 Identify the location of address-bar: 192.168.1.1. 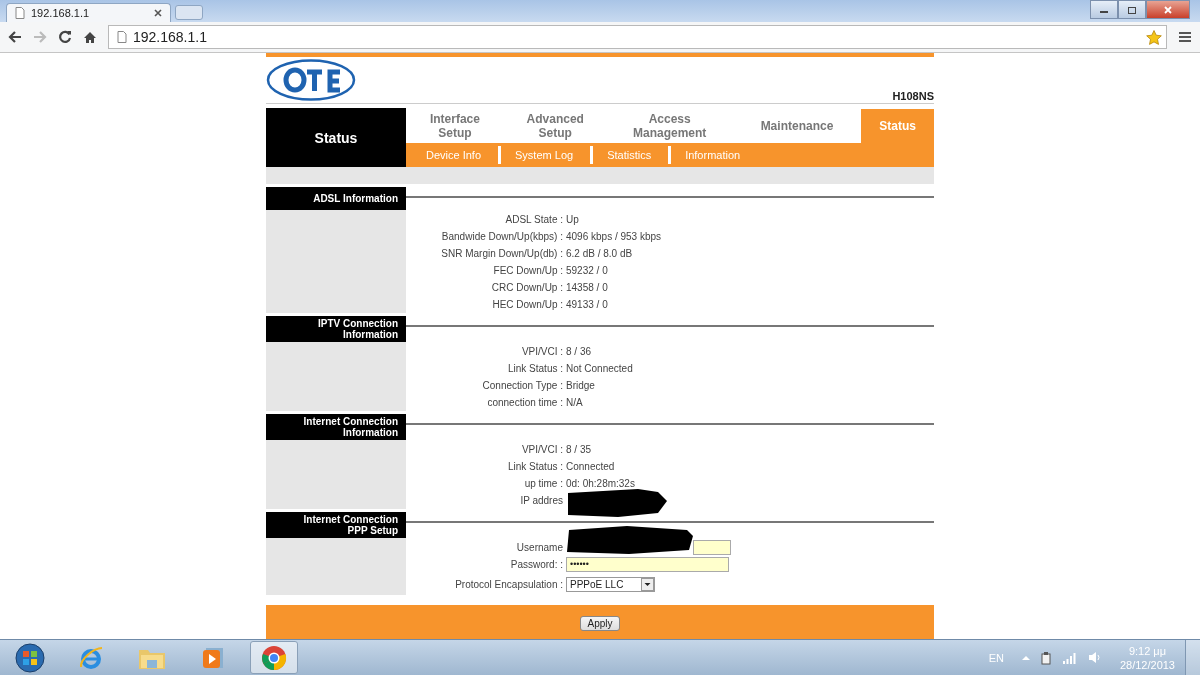
(637, 37).